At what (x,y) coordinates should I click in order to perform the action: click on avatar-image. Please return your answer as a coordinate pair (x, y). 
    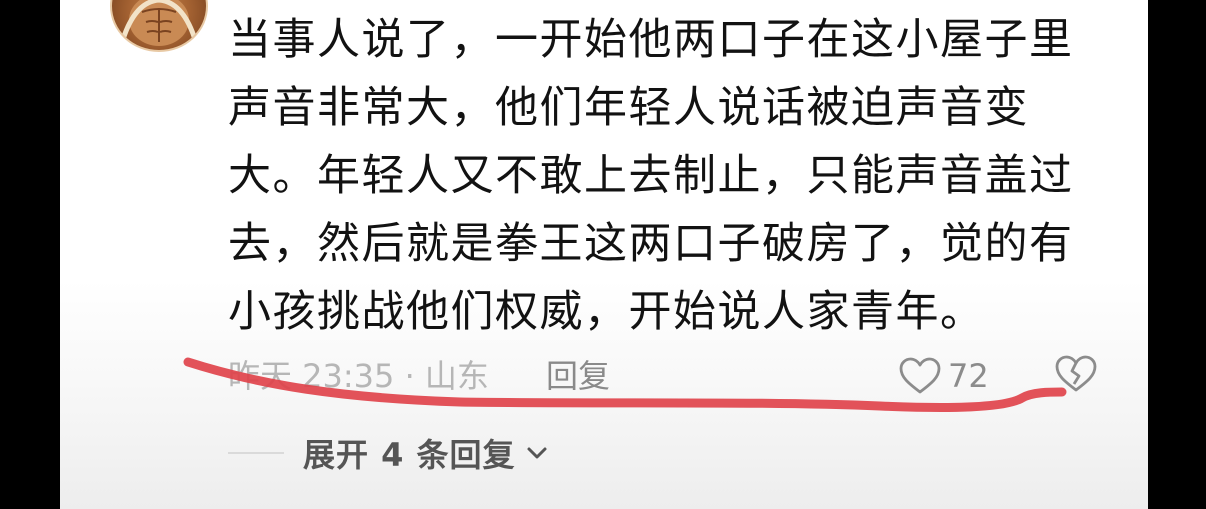
    Looking at the image, I should click on (159, 25).